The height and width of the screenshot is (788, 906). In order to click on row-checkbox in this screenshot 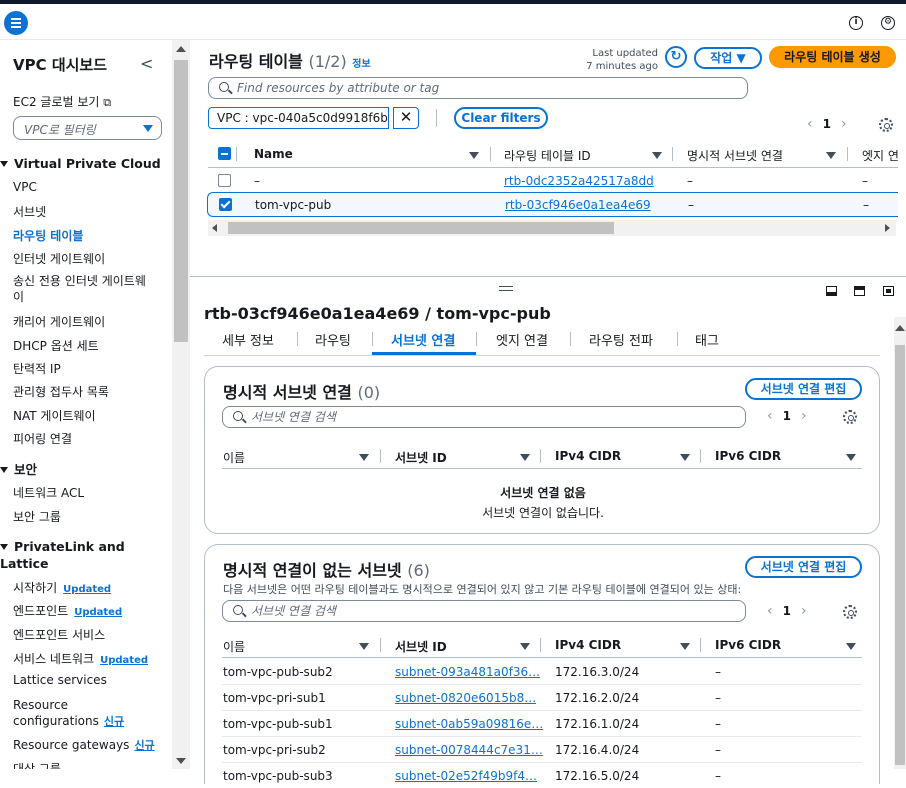, I will do `click(224, 180)`.